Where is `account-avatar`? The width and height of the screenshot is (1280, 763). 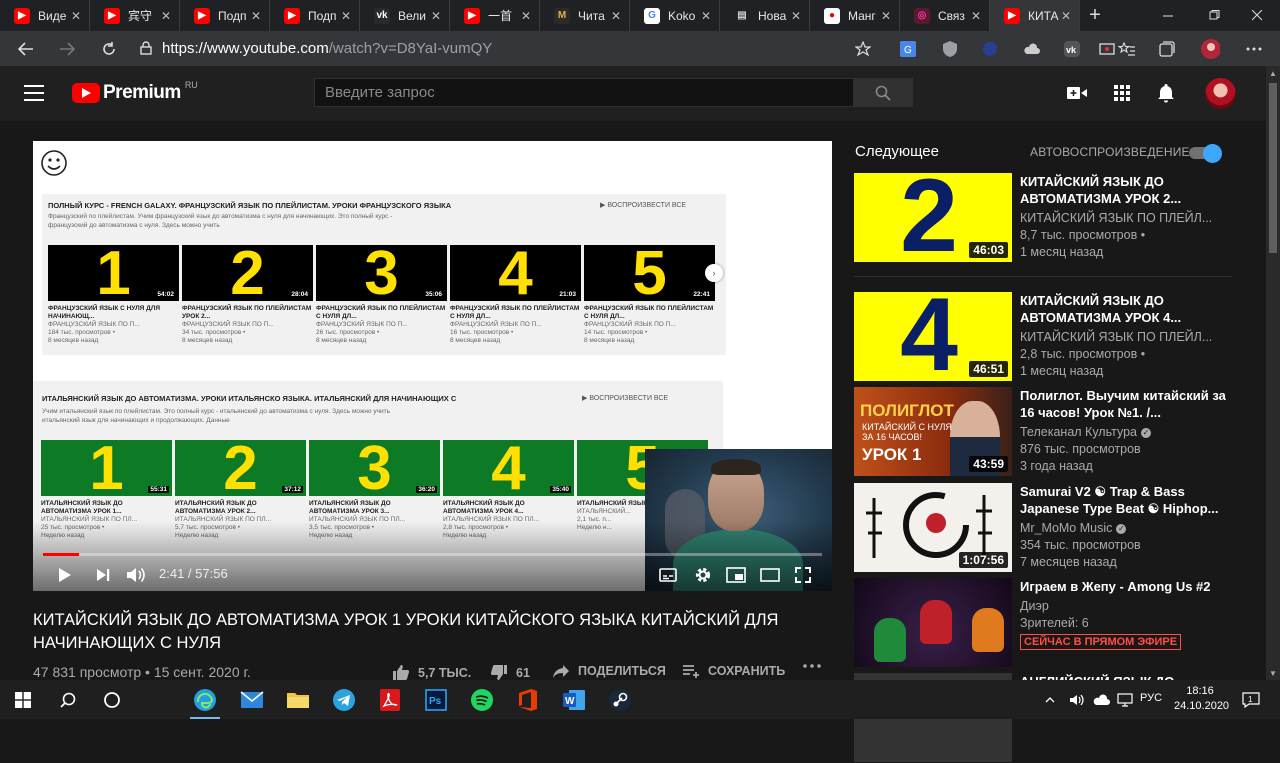
account-avatar is located at coordinates (1220, 93).